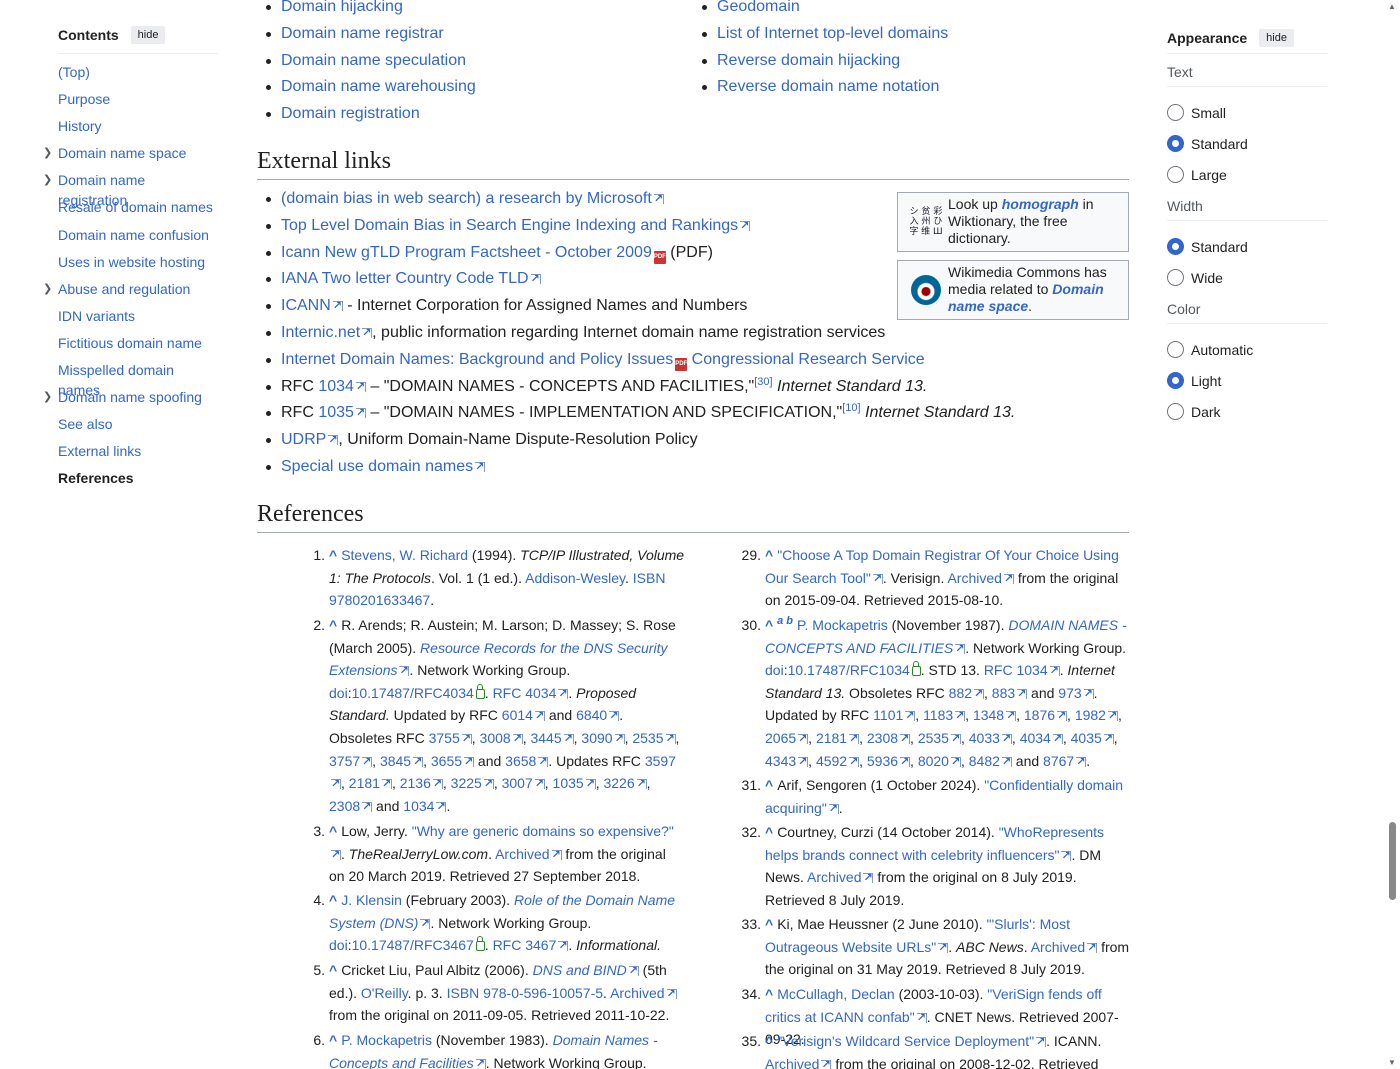  Describe the element at coordinates (990, 738) in the screenshot. I see `ref-link: 4033` at that location.